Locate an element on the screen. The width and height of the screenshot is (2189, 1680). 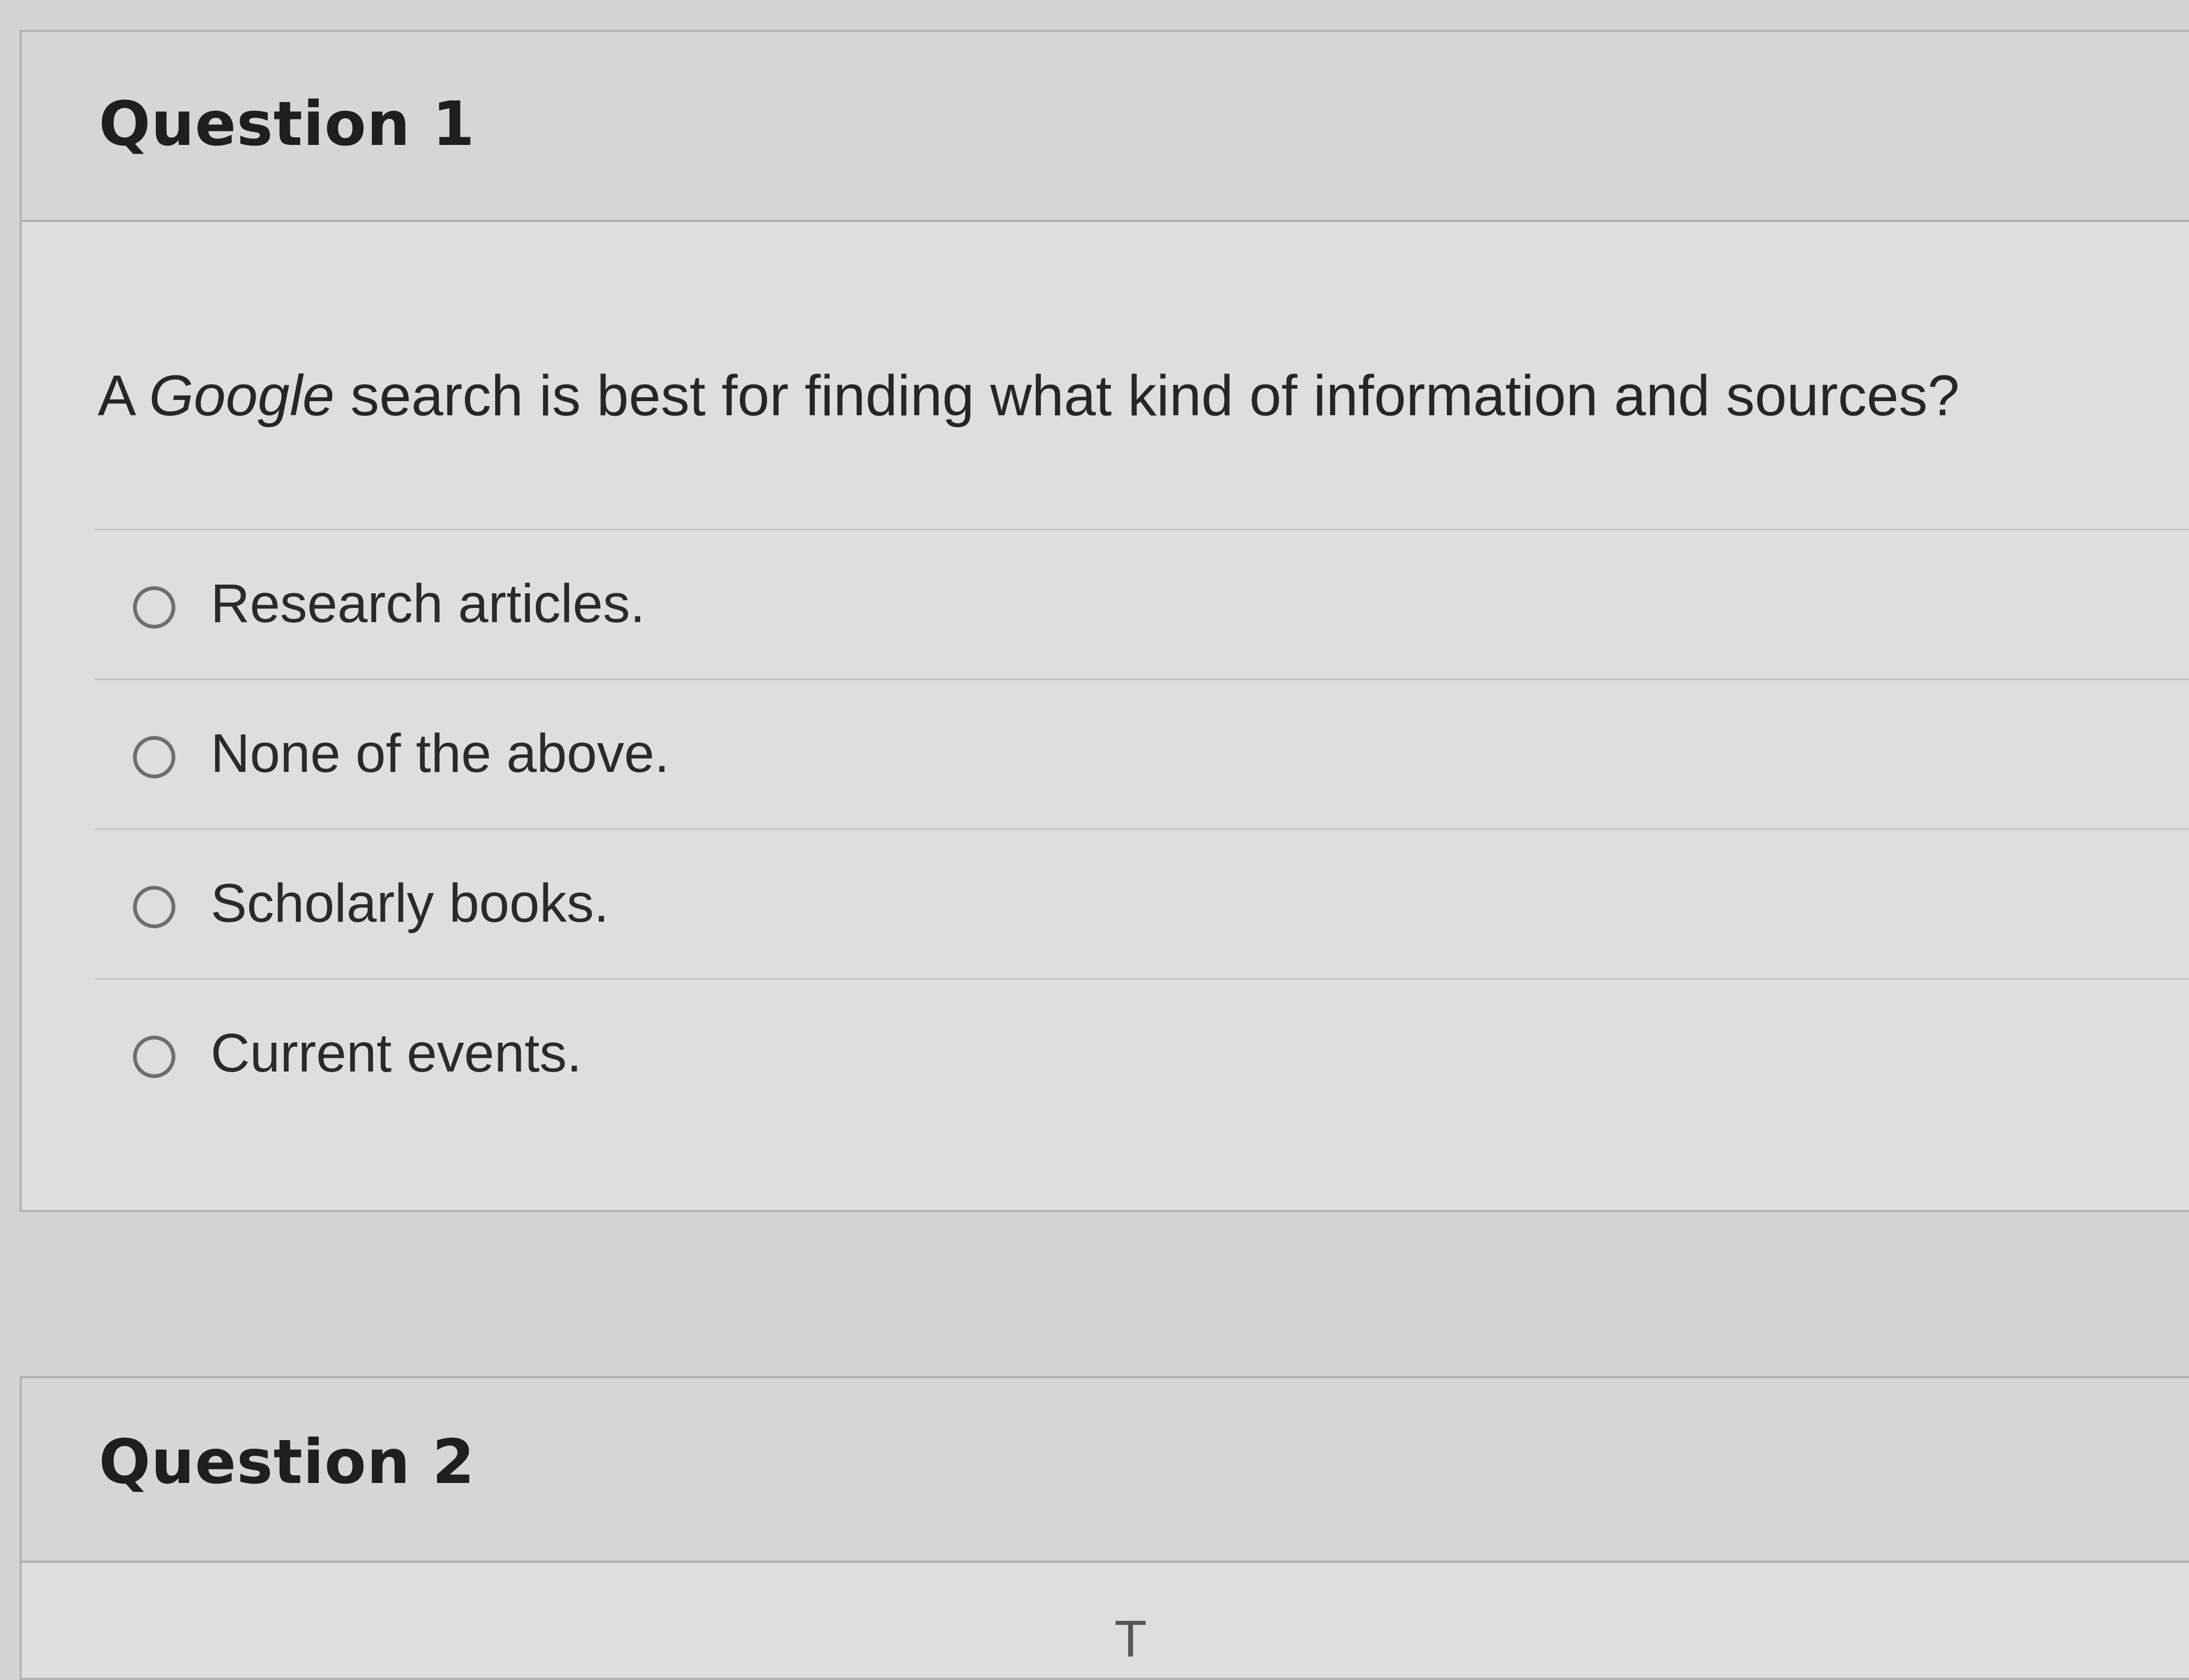
answer-option: Scholarly books. is located at coordinates (1142, 903).